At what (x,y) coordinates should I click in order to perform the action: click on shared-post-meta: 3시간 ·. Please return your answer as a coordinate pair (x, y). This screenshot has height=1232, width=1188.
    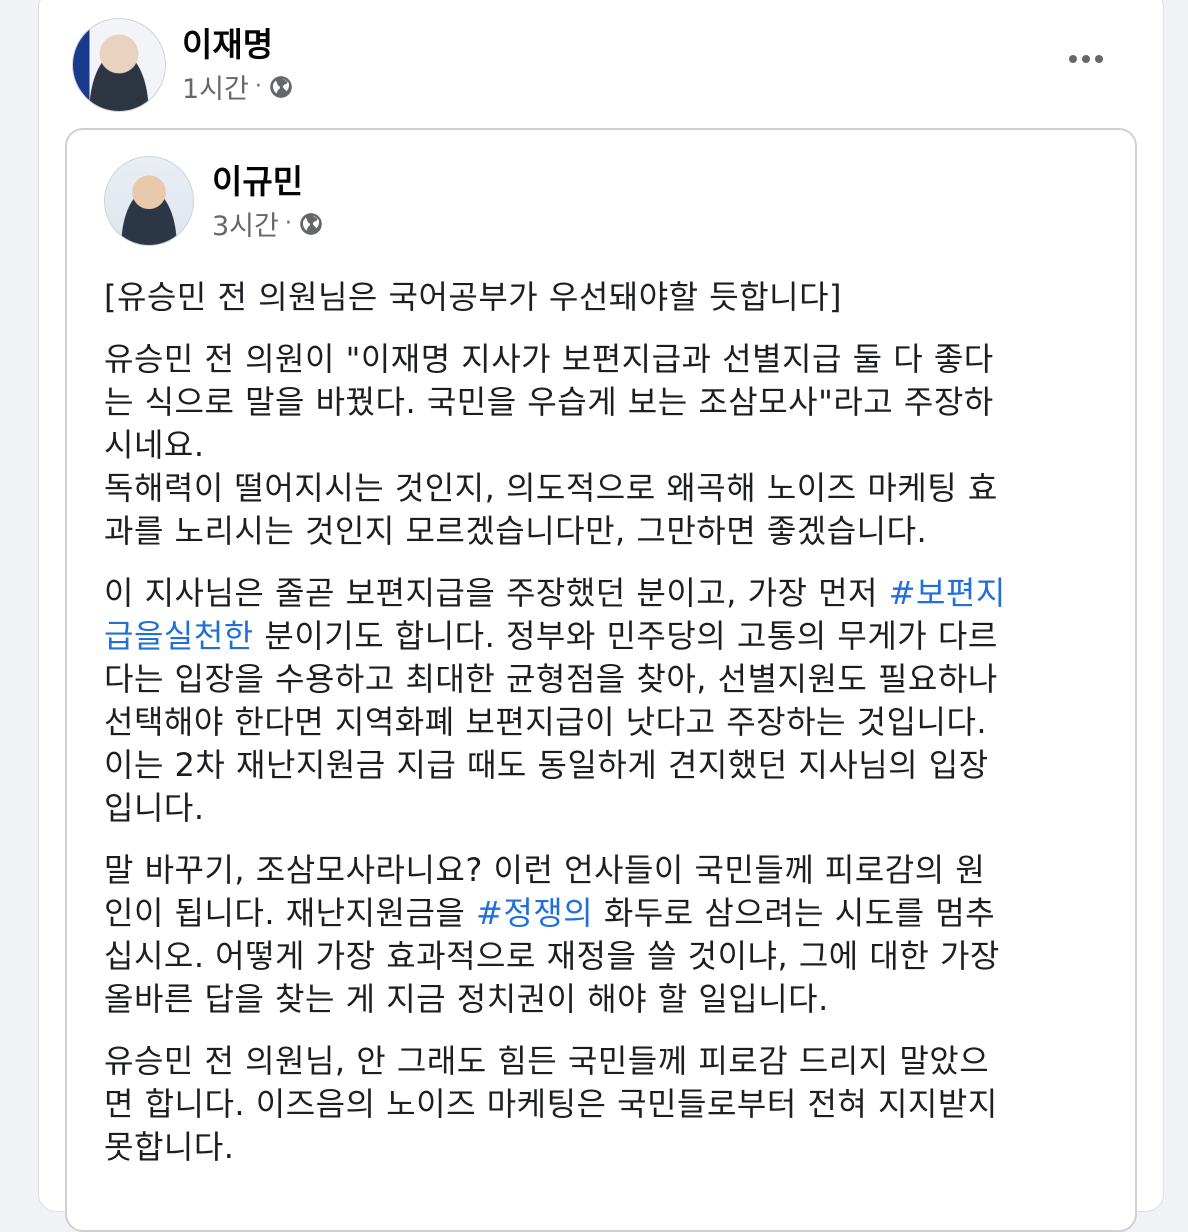
    Looking at the image, I should click on (268, 223).